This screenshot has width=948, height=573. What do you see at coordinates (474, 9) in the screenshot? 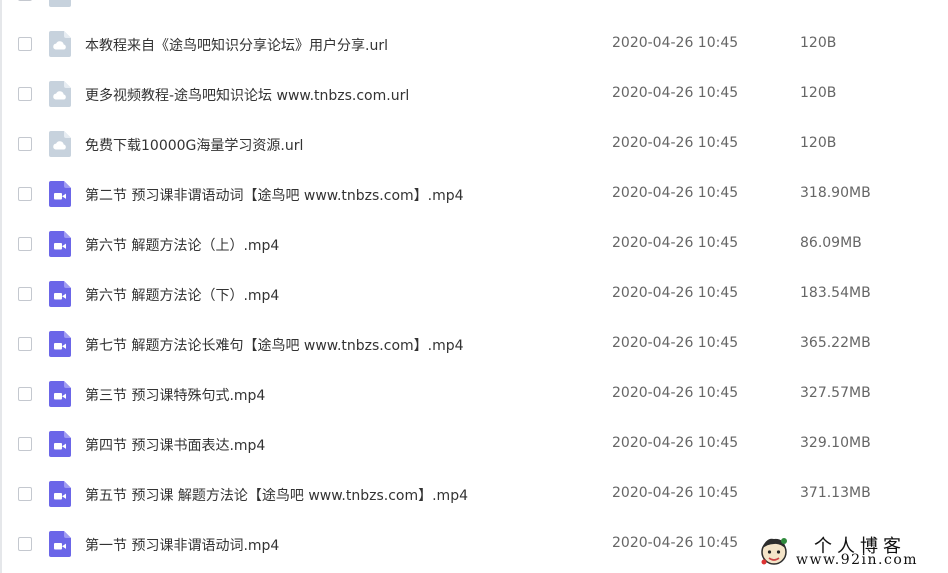
I see `file-row-clipped` at bounding box center [474, 9].